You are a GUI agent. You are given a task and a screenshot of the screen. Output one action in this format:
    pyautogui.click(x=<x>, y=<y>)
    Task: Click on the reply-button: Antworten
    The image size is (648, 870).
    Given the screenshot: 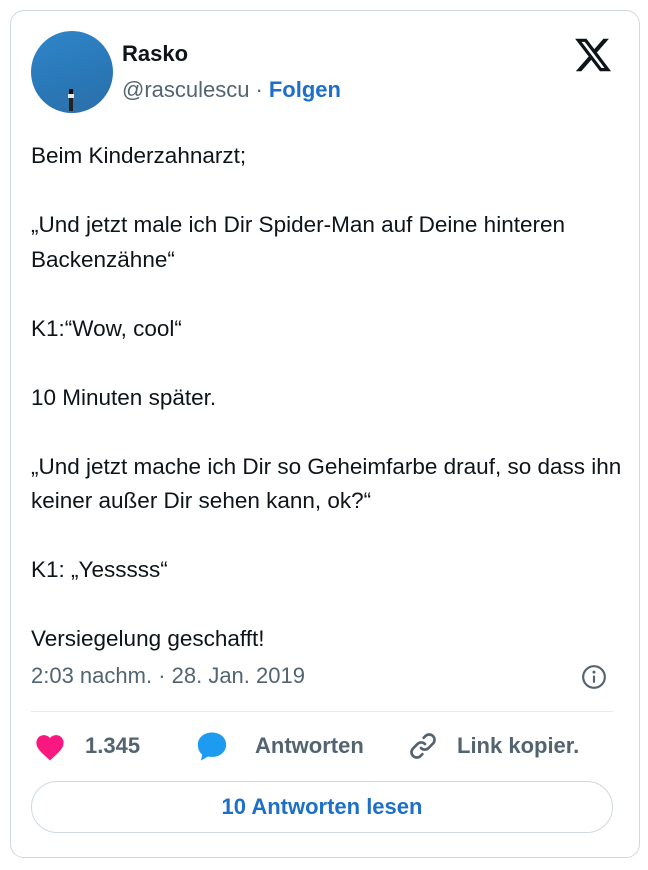 What is the action you would take?
    pyautogui.click(x=279, y=746)
    